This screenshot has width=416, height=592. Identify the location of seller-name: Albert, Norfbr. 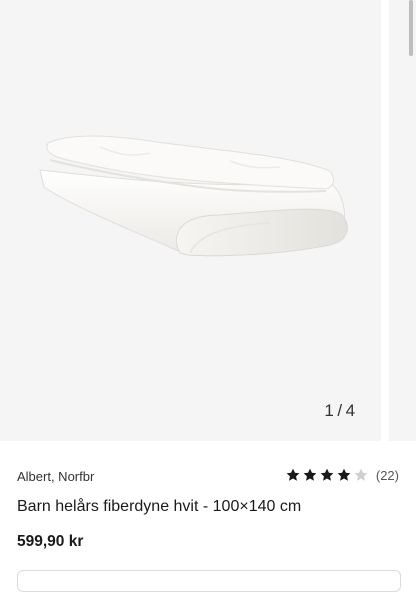
(55, 476).